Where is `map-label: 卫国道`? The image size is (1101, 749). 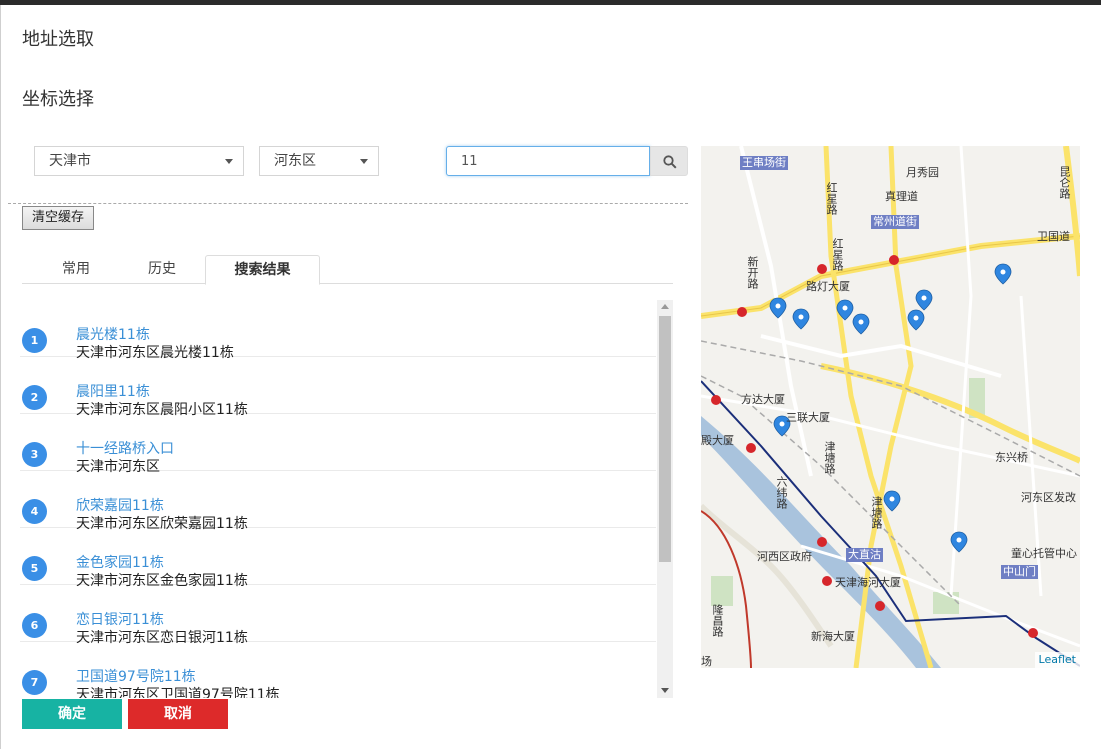
map-label: 卫国道 is located at coordinates (1053, 236).